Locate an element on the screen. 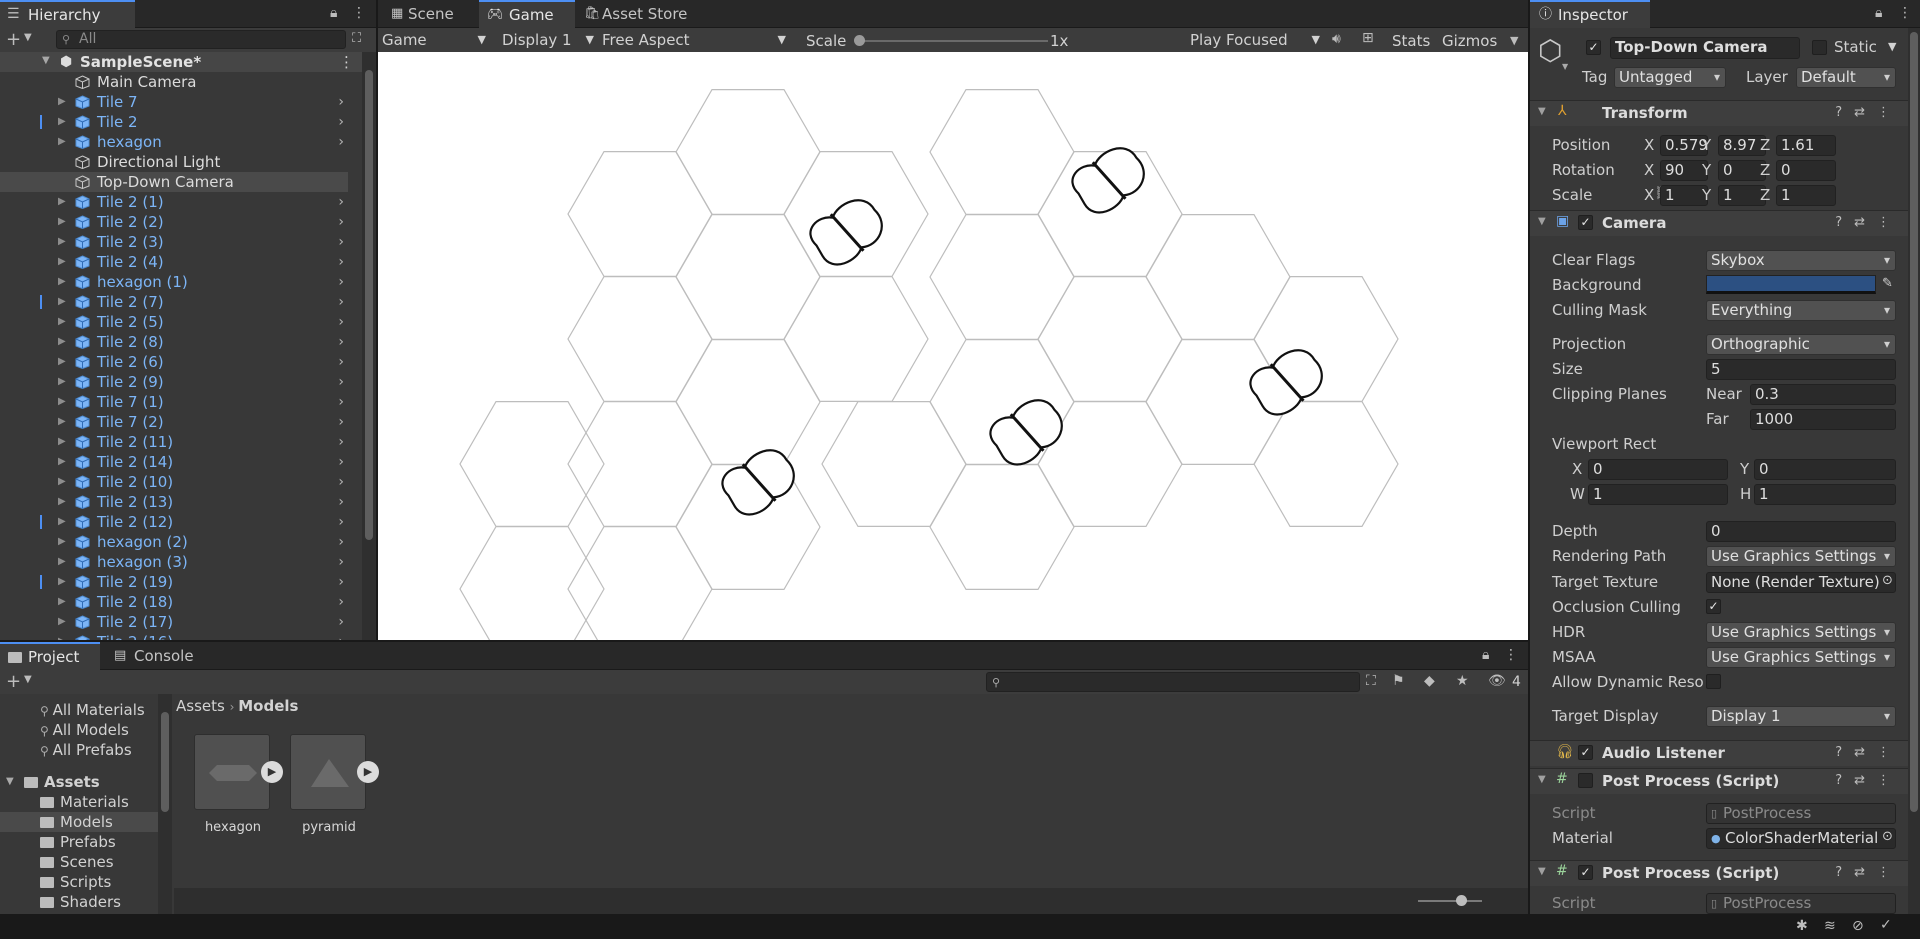  thumbnail-size-slider is located at coordinates (1450, 900).